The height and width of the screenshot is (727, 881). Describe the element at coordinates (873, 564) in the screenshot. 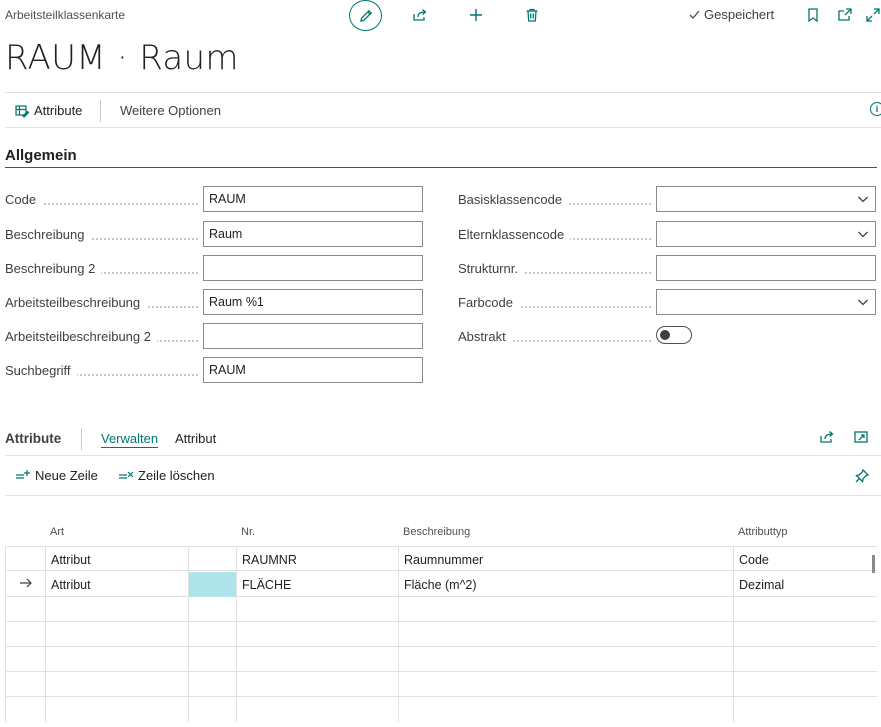

I see `grid-scrollbar` at that location.